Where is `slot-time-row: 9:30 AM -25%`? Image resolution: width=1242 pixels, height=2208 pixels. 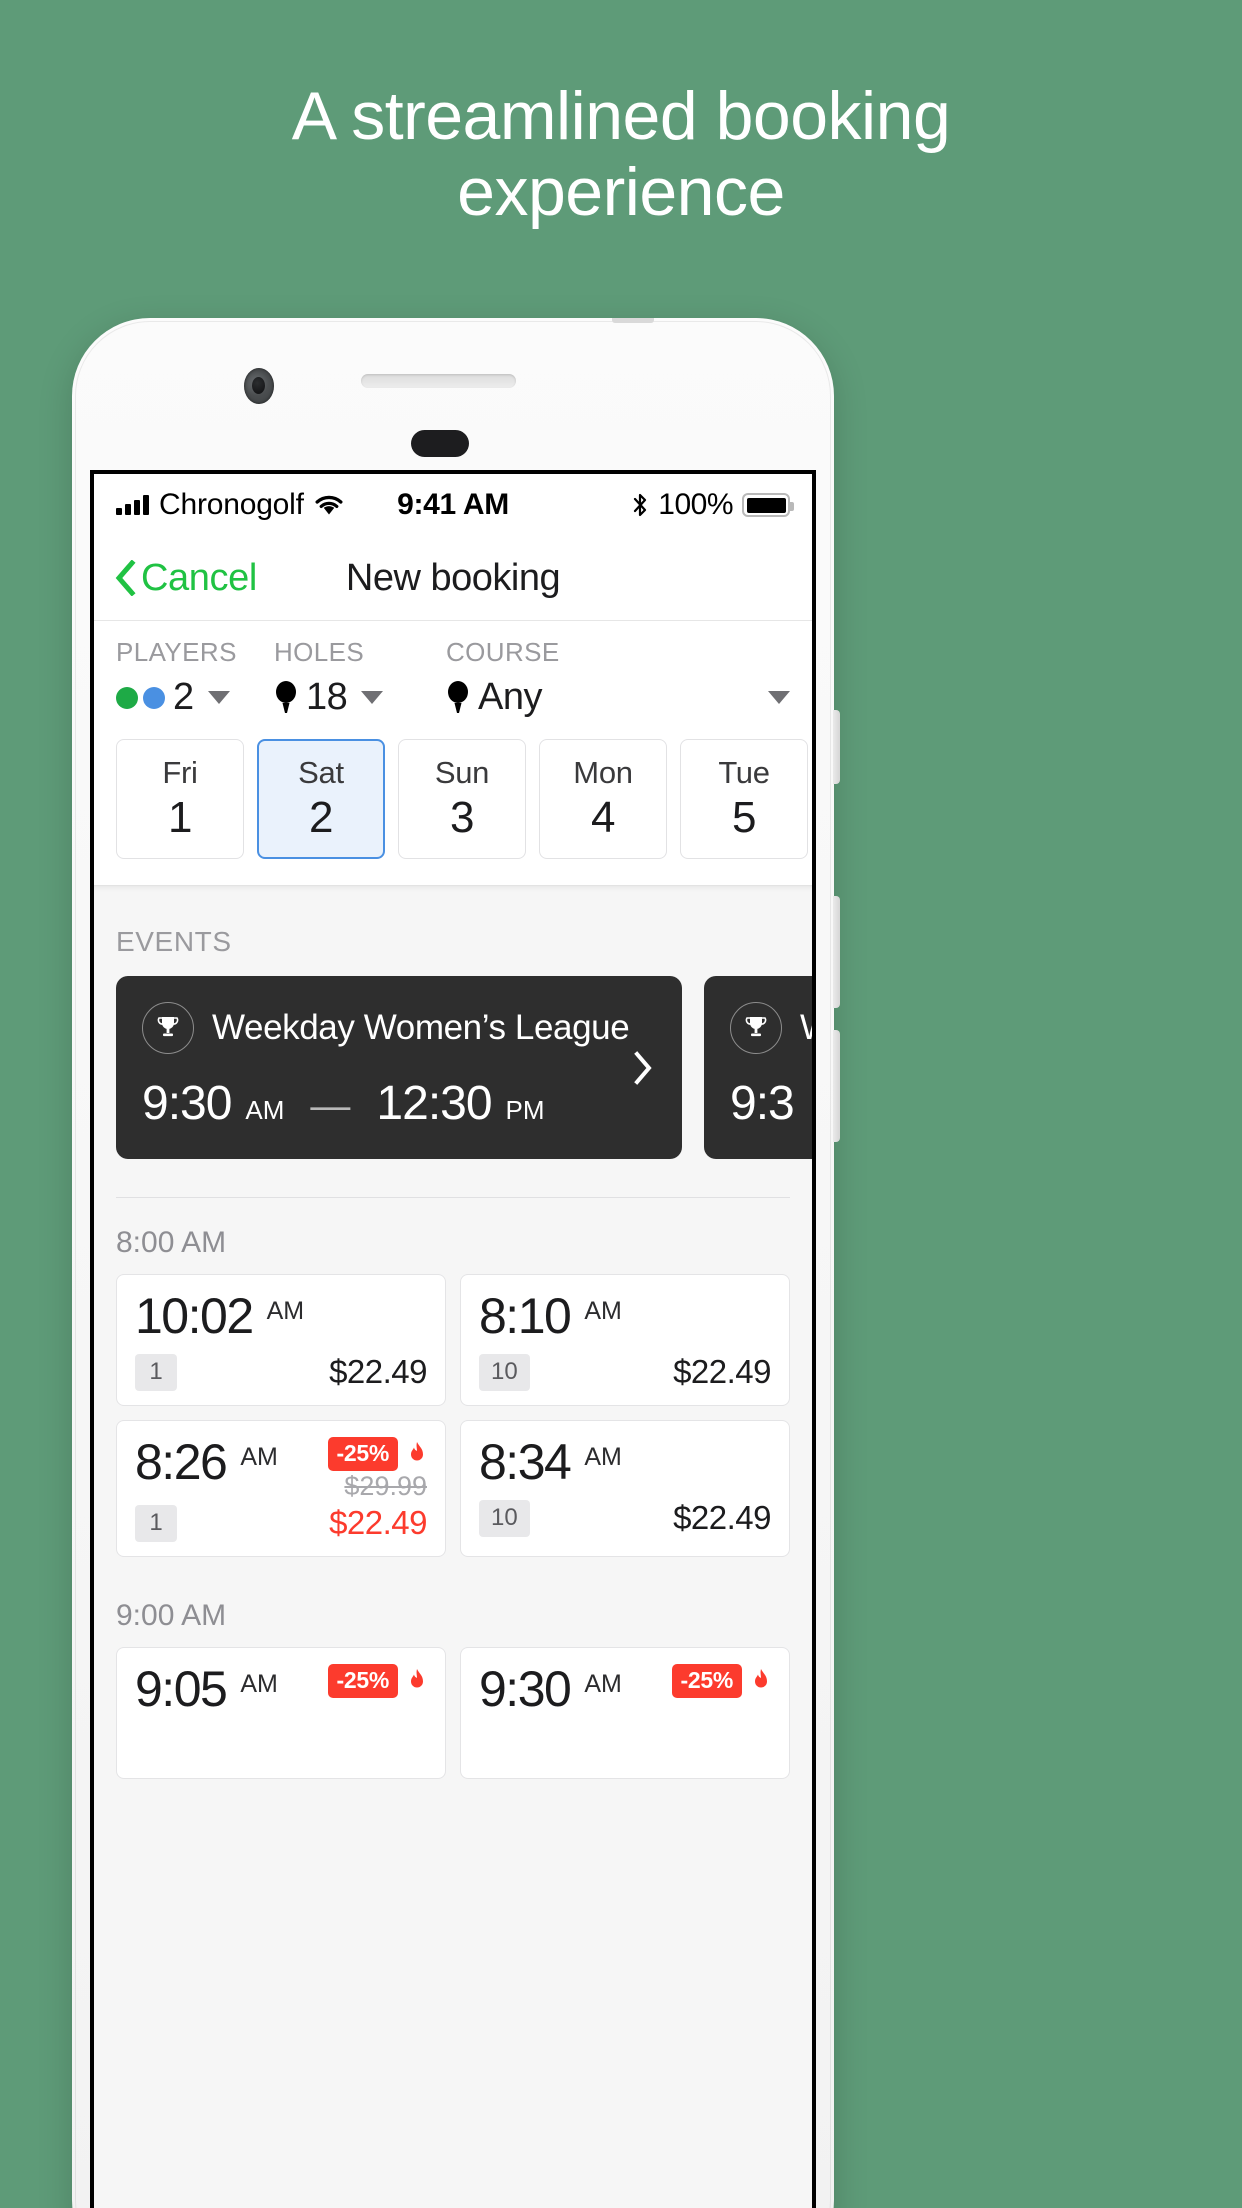
slot-time-row: 9:30 AM -25% is located at coordinates (625, 1689).